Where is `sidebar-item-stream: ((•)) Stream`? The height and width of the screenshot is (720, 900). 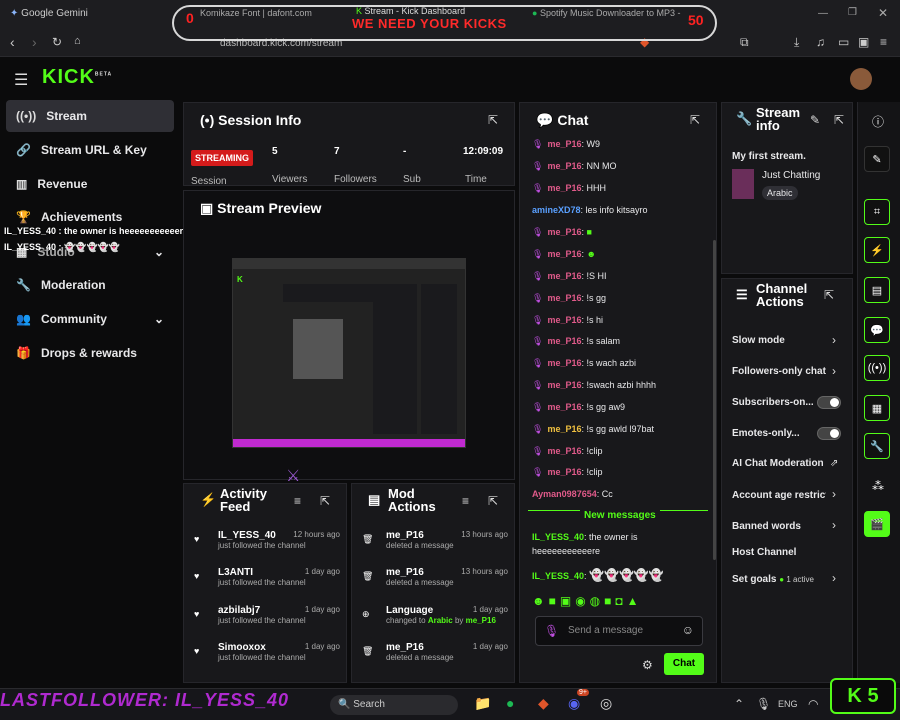 sidebar-item-stream: ((•)) Stream is located at coordinates (90, 116).